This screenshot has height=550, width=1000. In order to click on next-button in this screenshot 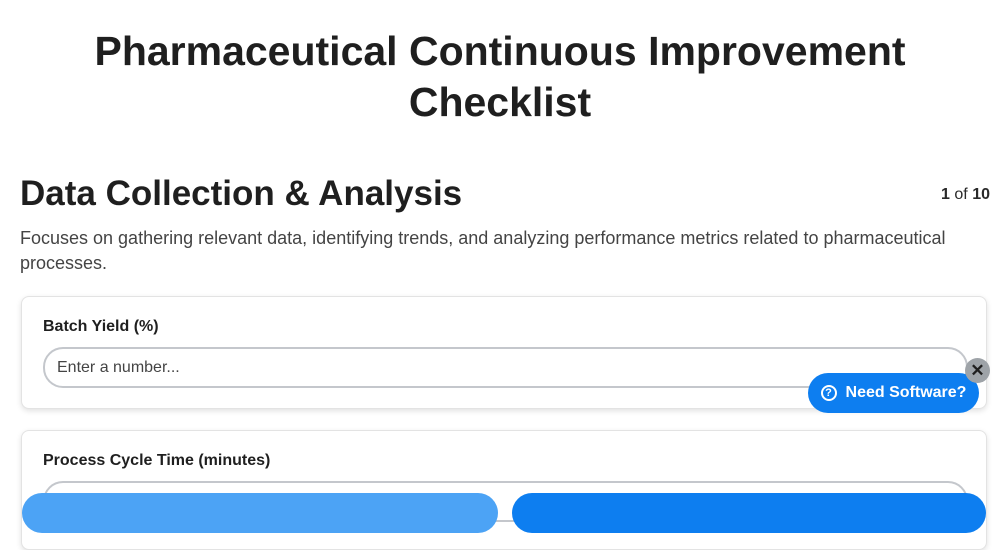, I will do `click(749, 513)`.